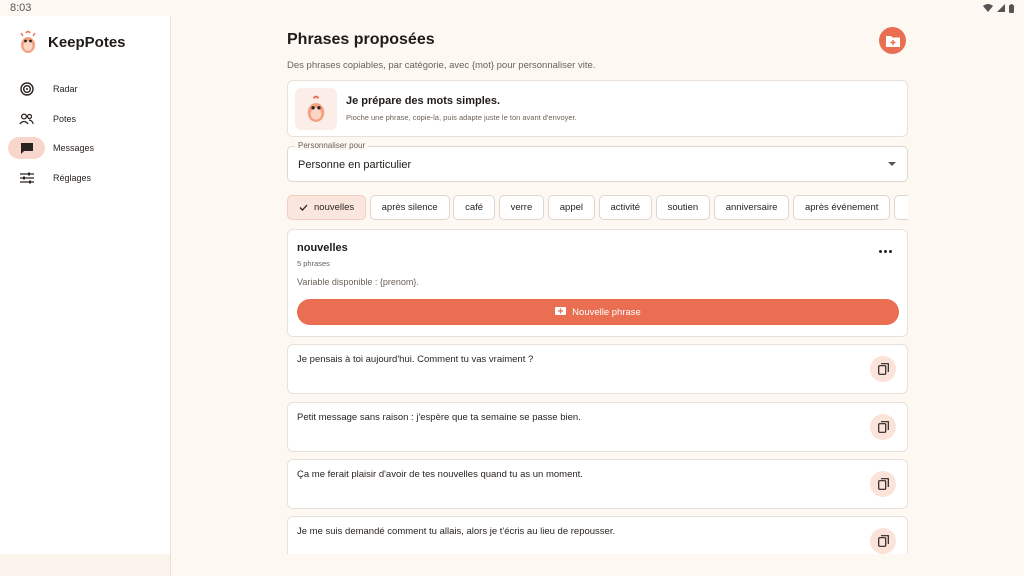  Describe the element at coordinates (26, 119) in the screenshot. I see `people-icon` at that location.